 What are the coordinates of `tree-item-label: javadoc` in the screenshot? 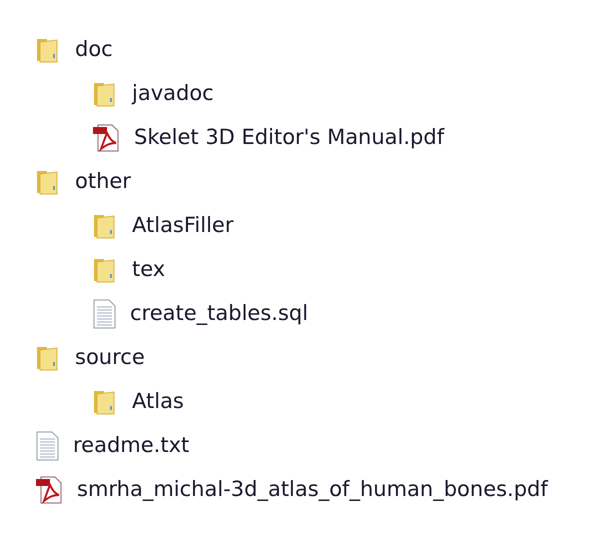 It's located at (173, 94).